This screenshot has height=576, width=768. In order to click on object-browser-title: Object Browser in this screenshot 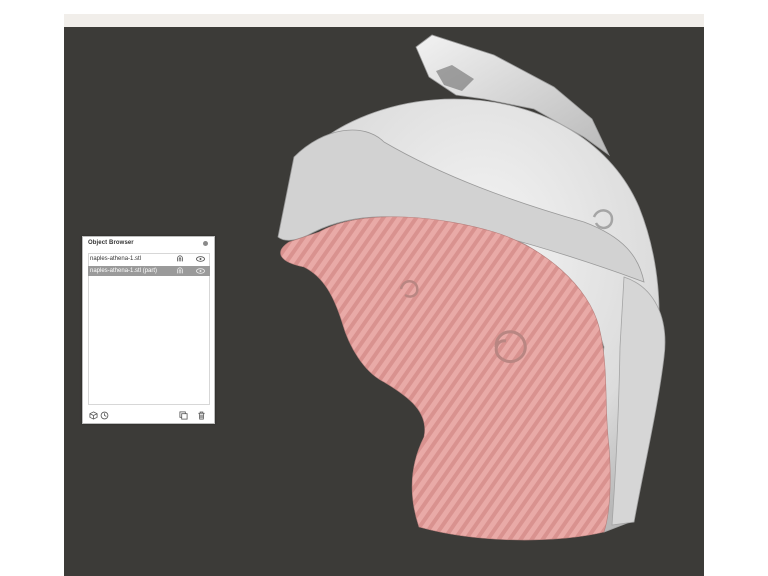, I will do `click(111, 243)`.